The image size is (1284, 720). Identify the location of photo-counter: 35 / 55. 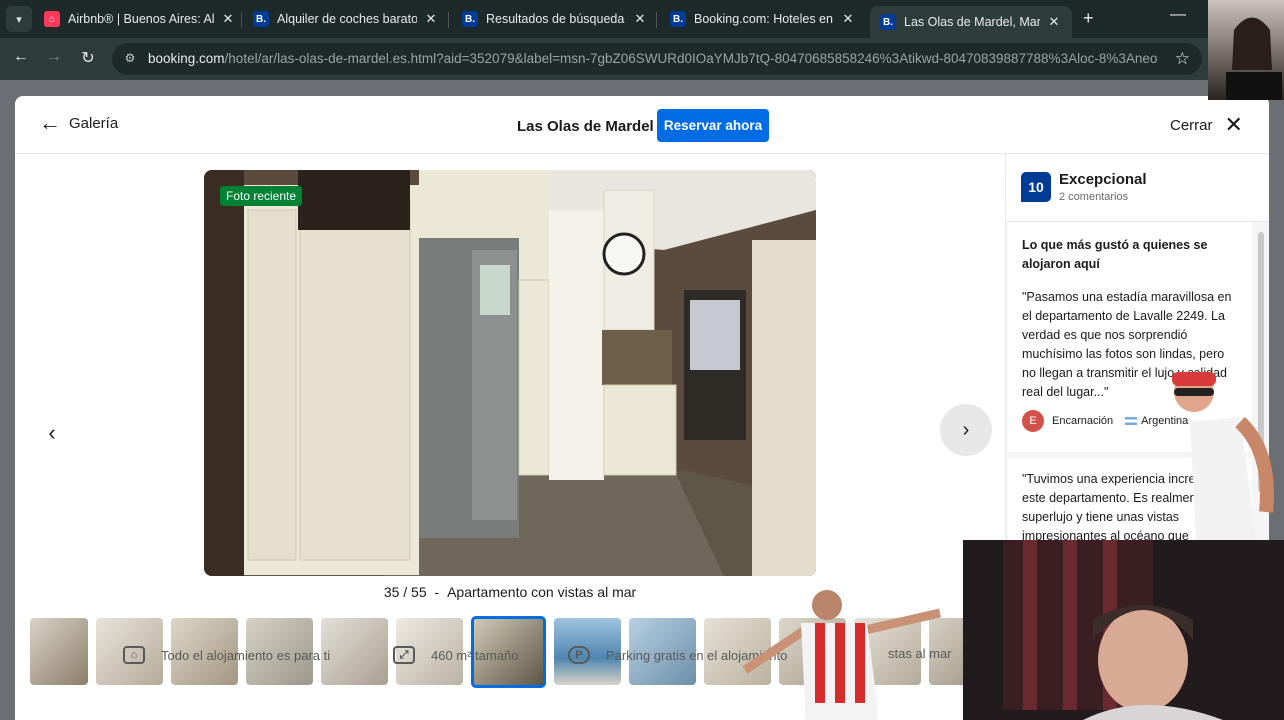
(405, 592).